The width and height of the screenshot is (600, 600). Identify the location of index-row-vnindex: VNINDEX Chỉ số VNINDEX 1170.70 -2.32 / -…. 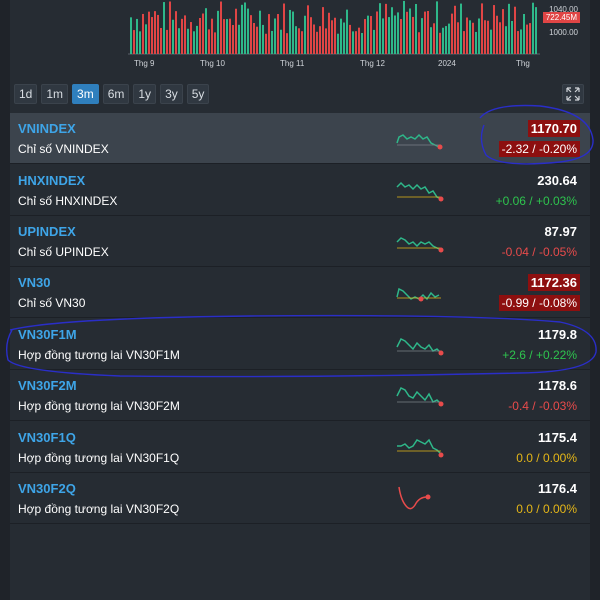
(300, 138).